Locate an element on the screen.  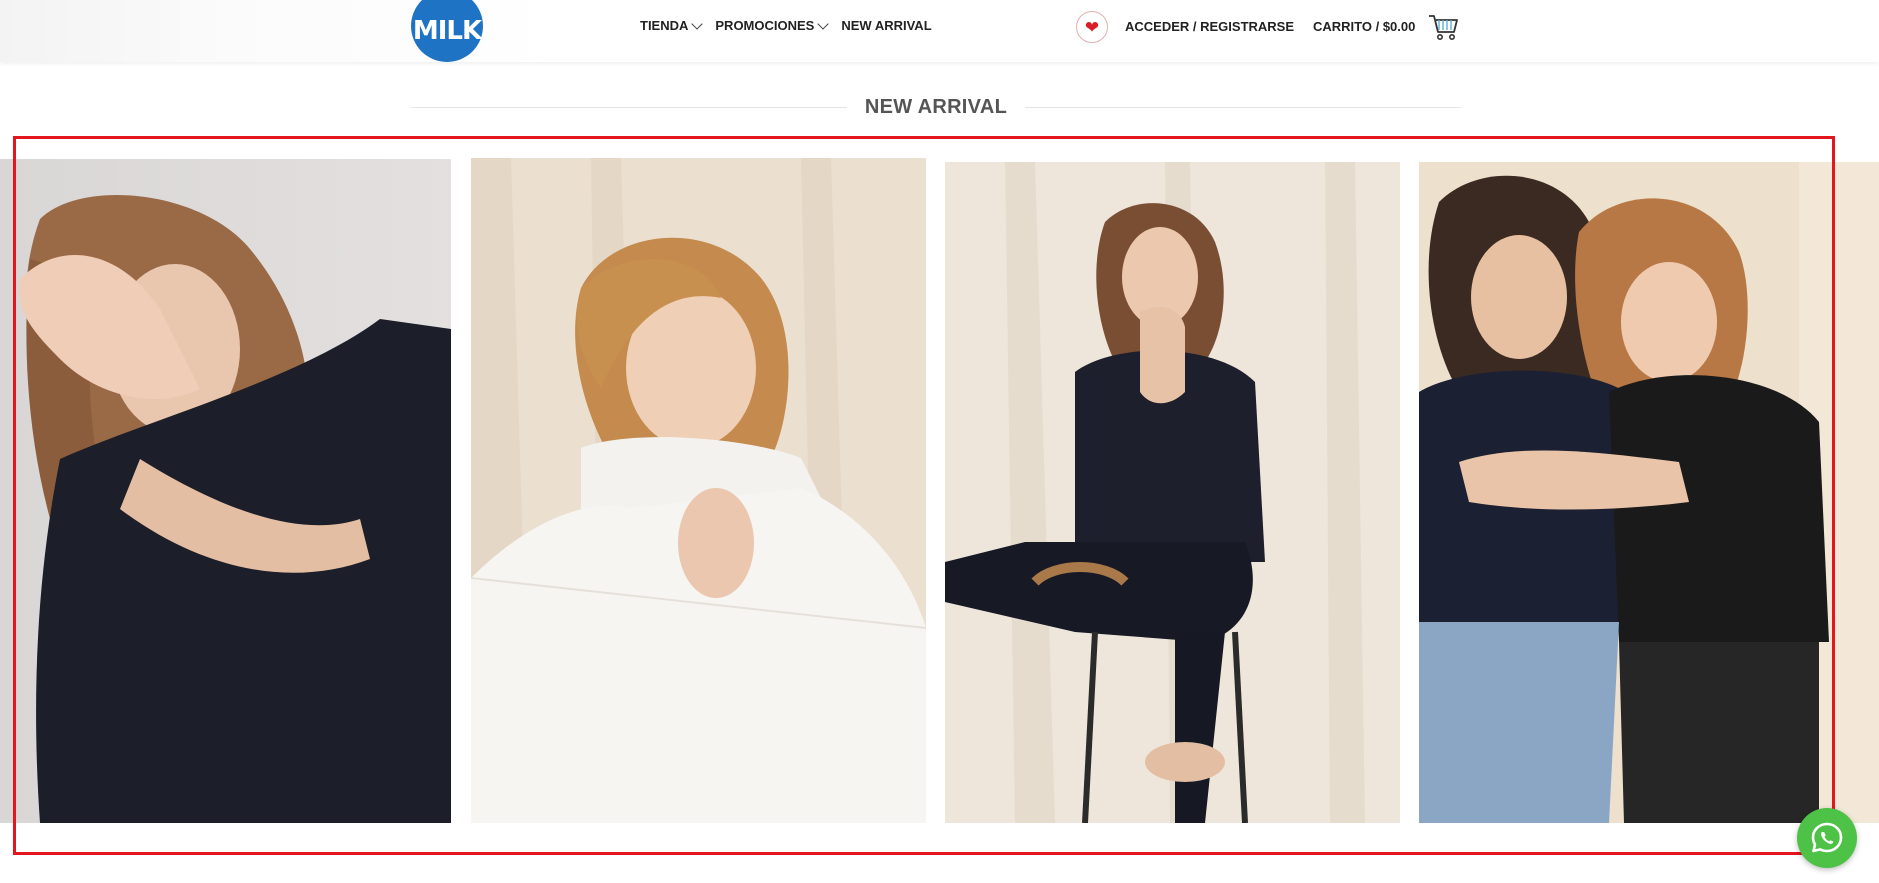
cart-link: CARRITO / $0.00 is located at coordinates (1364, 26).